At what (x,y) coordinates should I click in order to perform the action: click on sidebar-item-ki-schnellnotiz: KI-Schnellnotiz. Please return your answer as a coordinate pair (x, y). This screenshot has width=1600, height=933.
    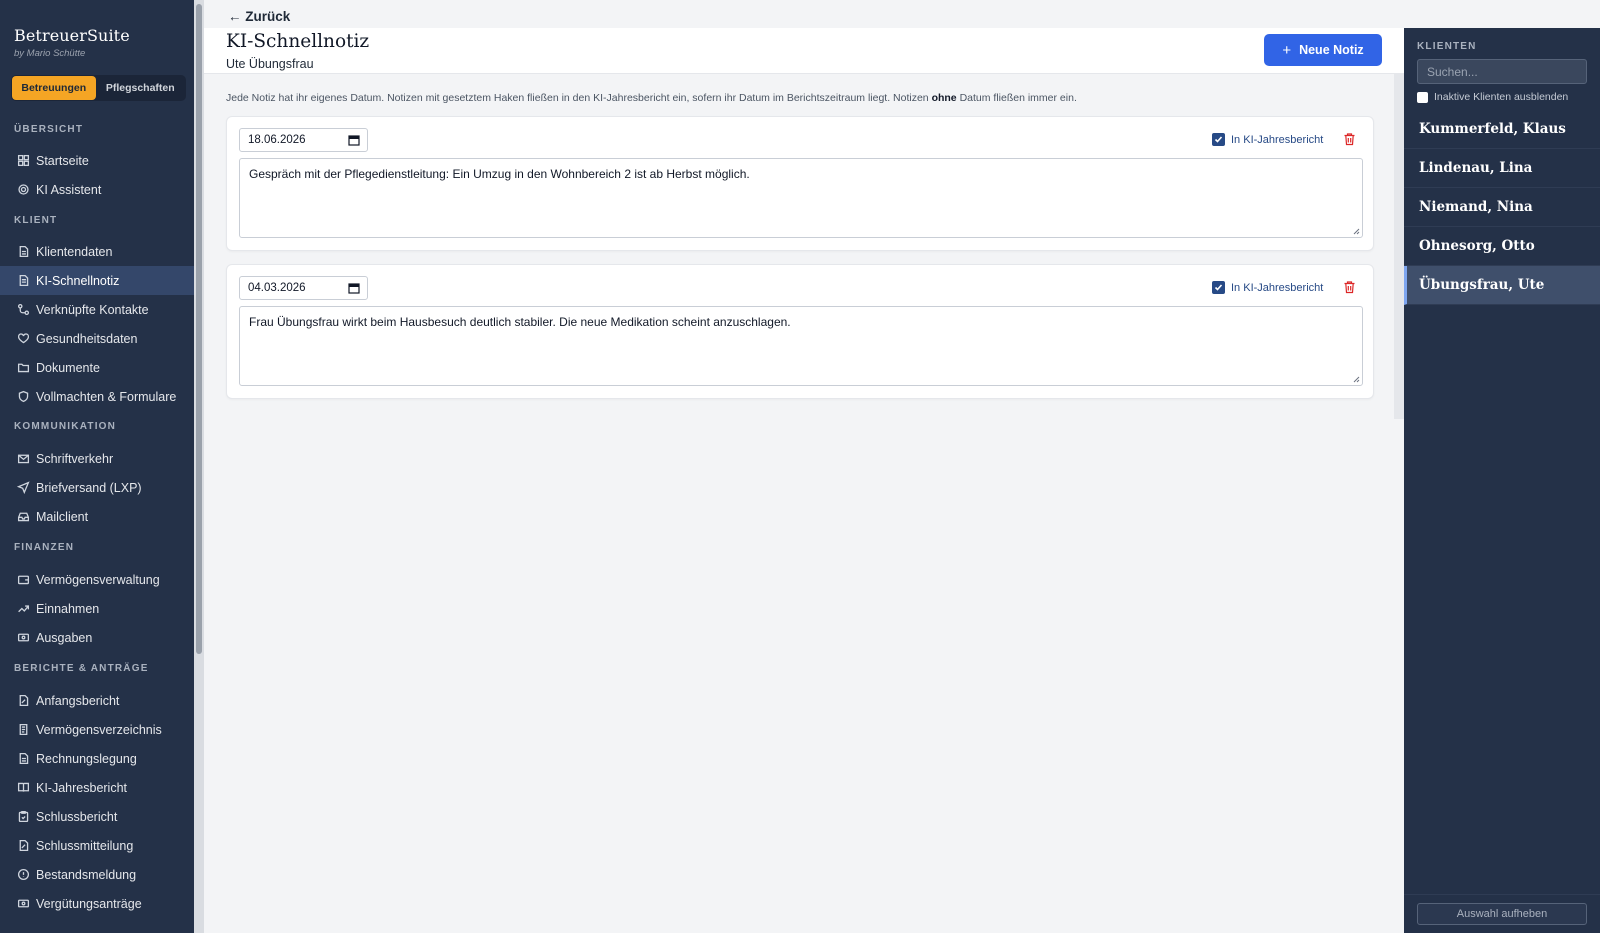
    Looking at the image, I should click on (97, 280).